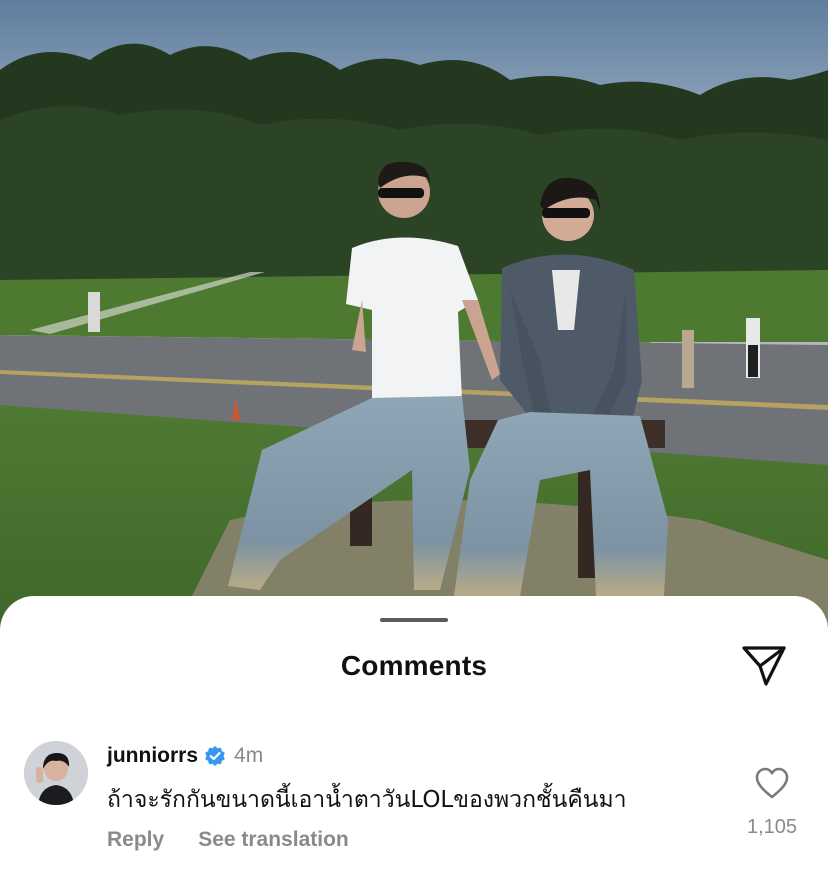 Image resolution: width=828 pixels, height=869 pixels. I want to click on like-count: 1,105, so click(772, 827).